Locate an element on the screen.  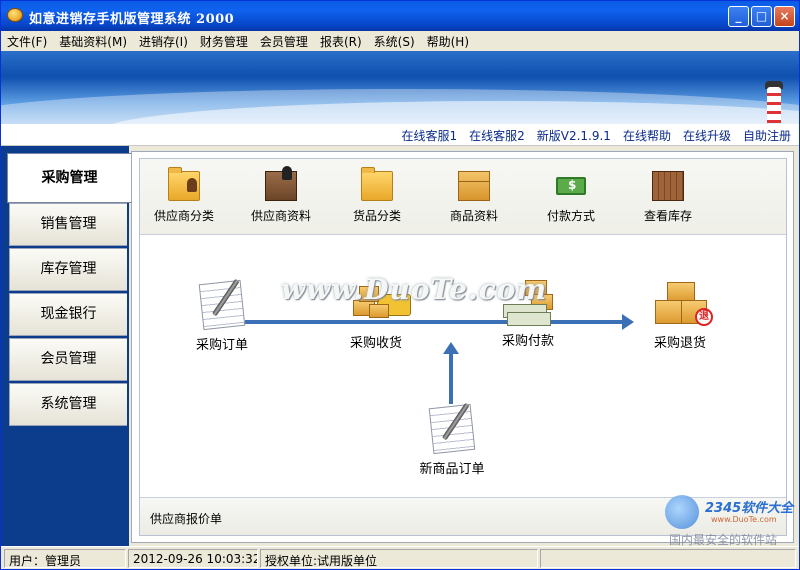
window-title: 如意进销存手机版管理系统 2000 is located at coordinates (132, 19).